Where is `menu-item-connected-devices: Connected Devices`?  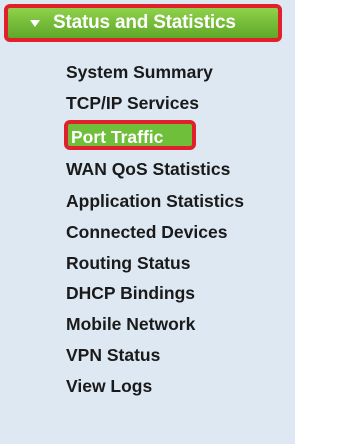 menu-item-connected-devices: Connected Devices is located at coordinates (146, 232).